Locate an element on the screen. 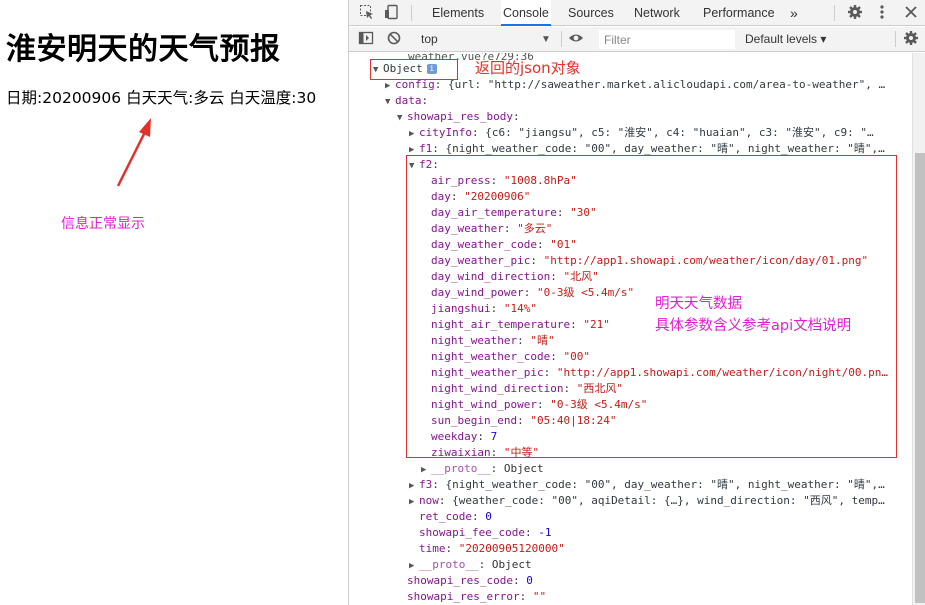 This screenshot has width=925, height=605. property-key: showapi_res_code is located at coordinates (460, 580).